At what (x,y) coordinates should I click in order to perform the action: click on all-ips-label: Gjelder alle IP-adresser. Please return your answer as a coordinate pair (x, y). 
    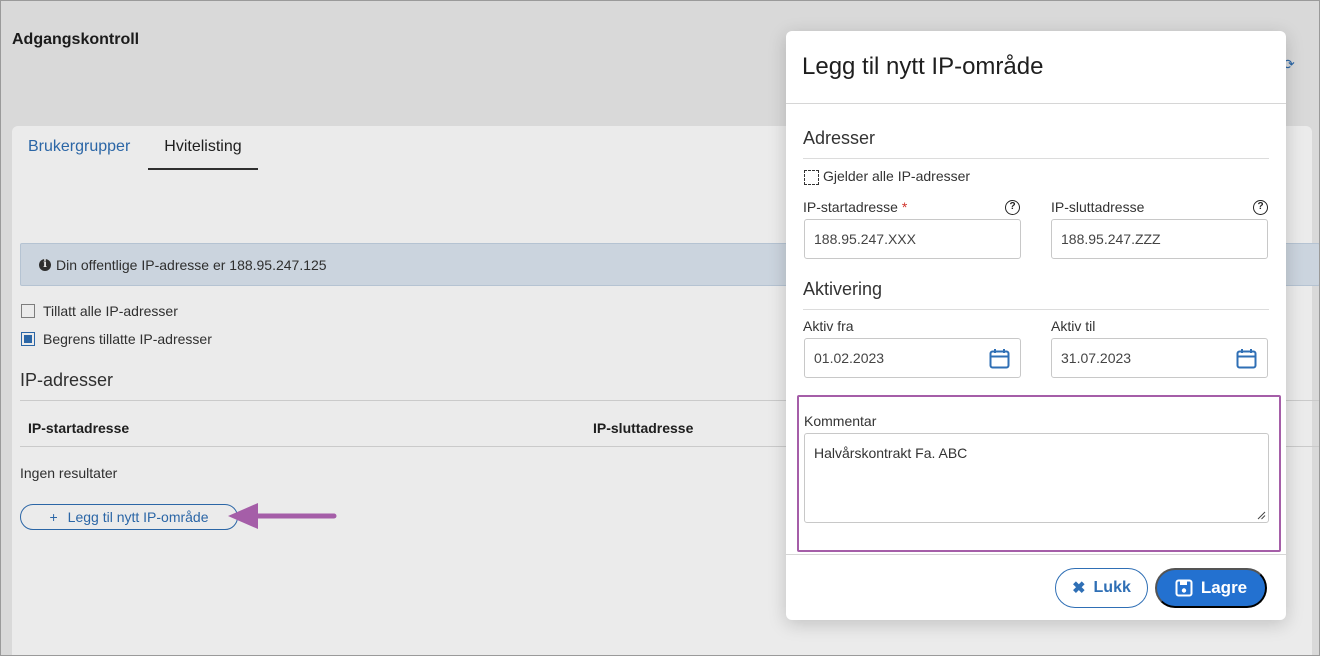
    Looking at the image, I should click on (897, 176).